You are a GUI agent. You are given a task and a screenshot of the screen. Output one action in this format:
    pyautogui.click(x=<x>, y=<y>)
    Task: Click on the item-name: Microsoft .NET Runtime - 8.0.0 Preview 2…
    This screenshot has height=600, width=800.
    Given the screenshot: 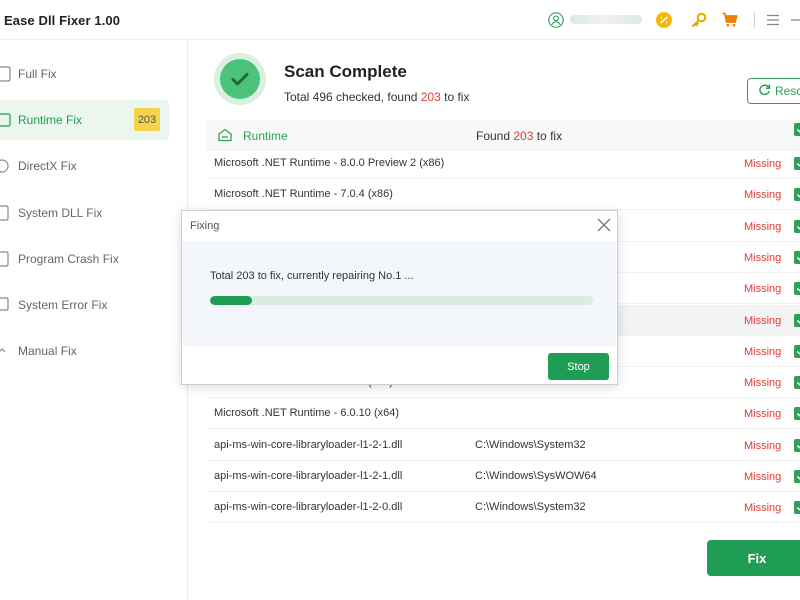 What is the action you would take?
    pyautogui.click(x=329, y=163)
    